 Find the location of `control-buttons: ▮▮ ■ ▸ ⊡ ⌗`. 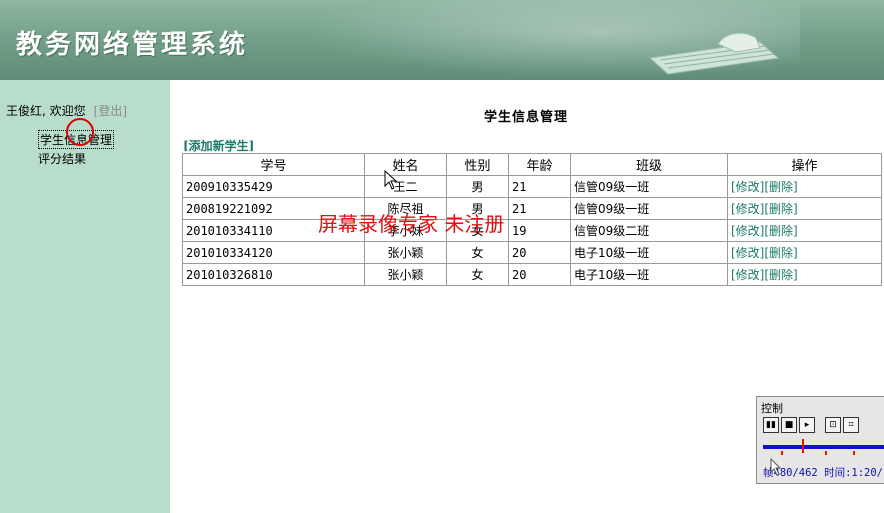

control-buttons: ▮▮ ■ ▸ ⊡ ⌗ is located at coordinates (812, 425).